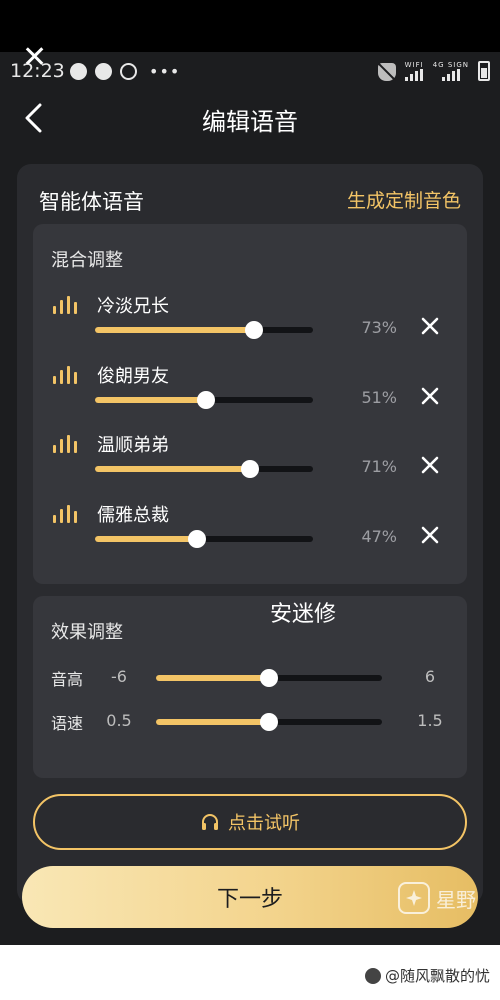 This screenshot has width=500, height=1000. What do you see at coordinates (450, 75) in the screenshot?
I see `signal-bars-icon` at bounding box center [450, 75].